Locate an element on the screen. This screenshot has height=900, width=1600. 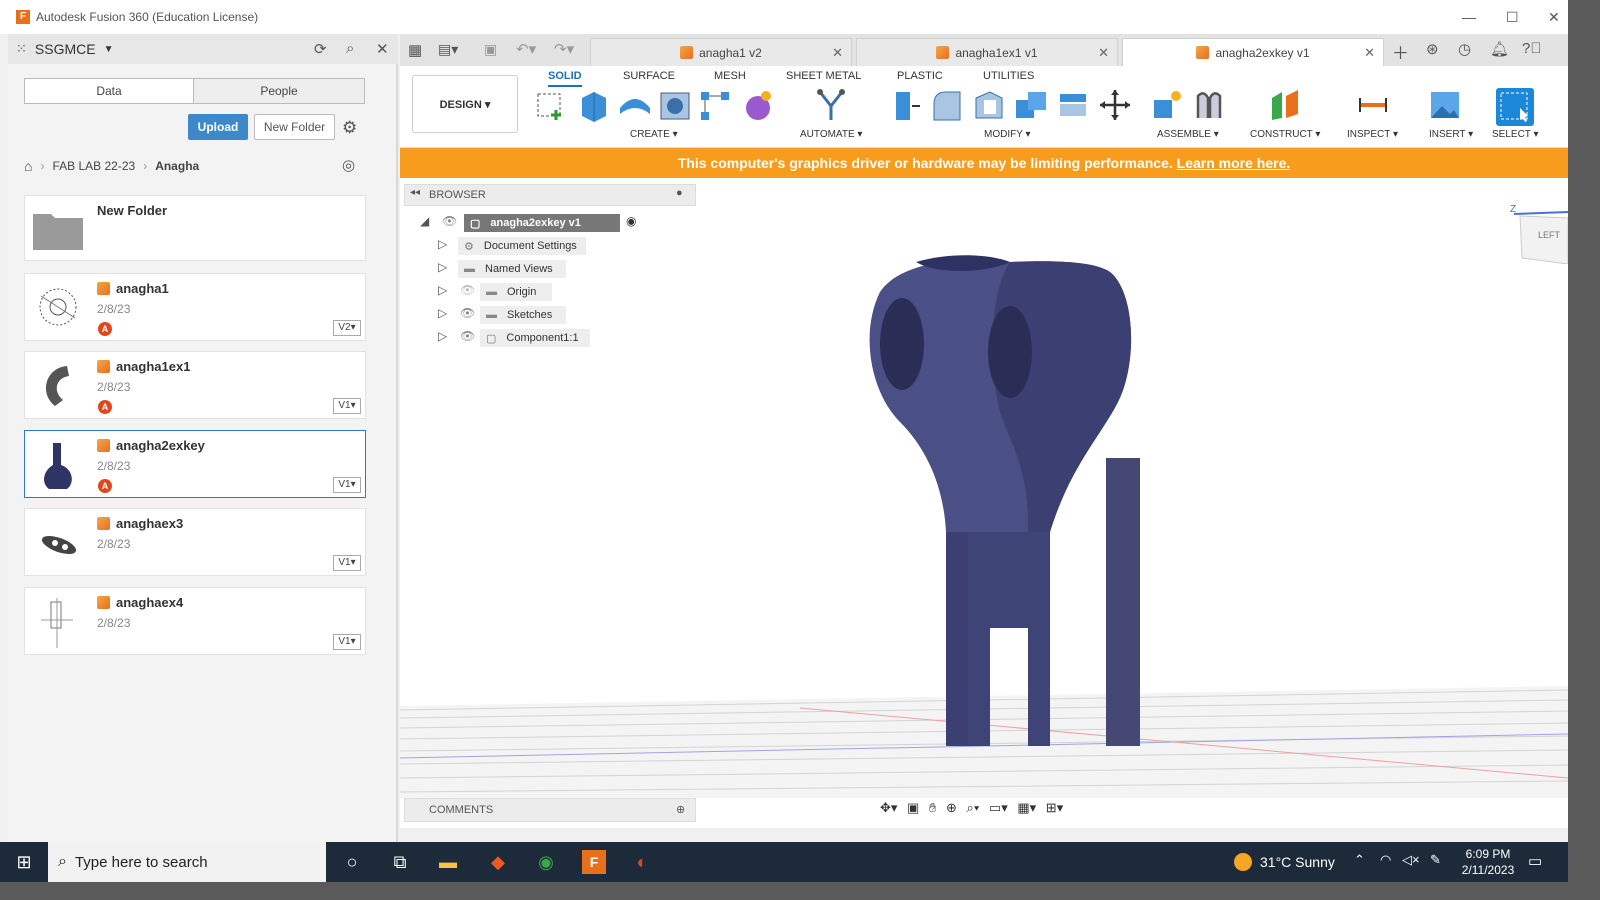
zoom-icon: ⊕ is located at coordinates (951, 807).